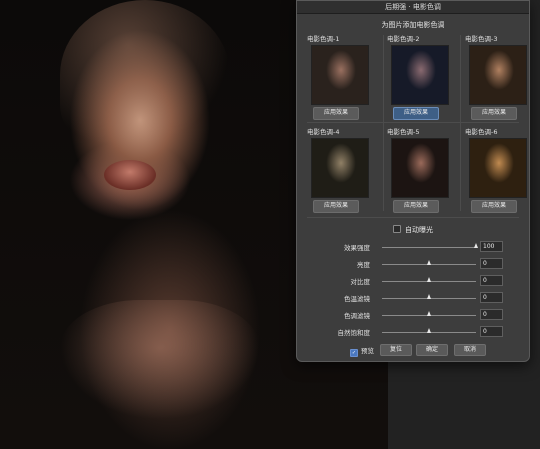 This screenshot has height=449, width=540. Describe the element at coordinates (396, 350) in the screenshot. I see `reset-button: 复位` at that location.